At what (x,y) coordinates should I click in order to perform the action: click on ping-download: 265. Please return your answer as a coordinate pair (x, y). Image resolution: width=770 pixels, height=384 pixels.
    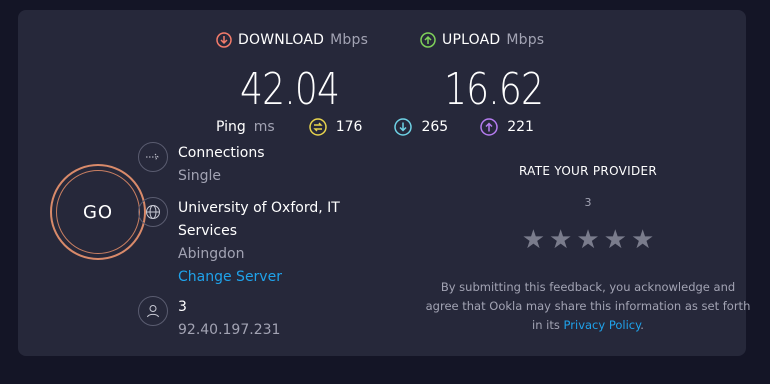
    Looking at the image, I should click on (421, 127).